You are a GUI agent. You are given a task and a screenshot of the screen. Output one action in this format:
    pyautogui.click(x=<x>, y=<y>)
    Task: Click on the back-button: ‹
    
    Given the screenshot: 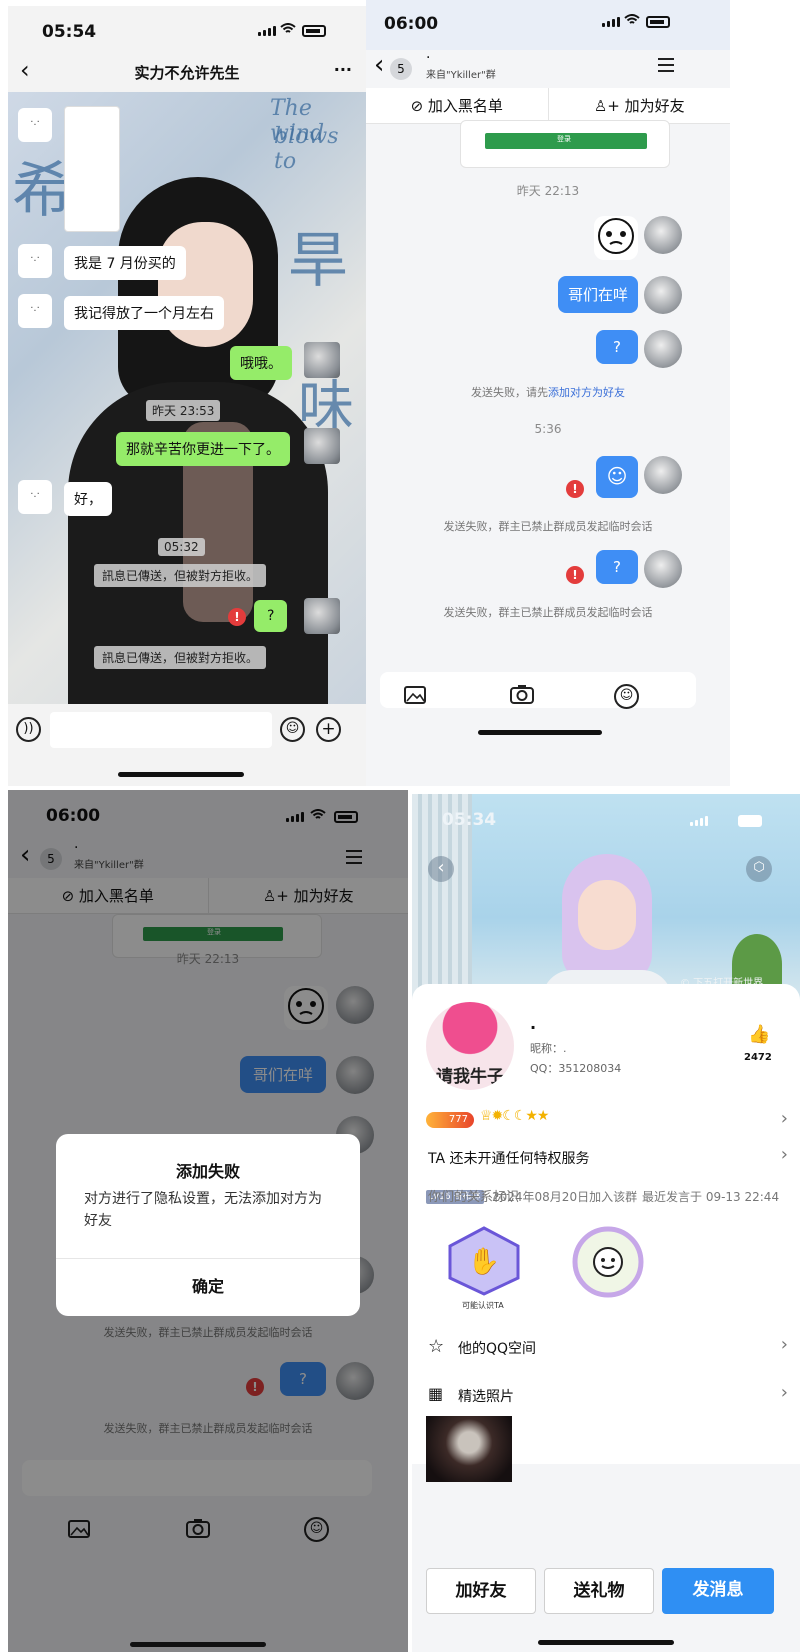 What is the action you would take?
    pyautogui.click(x=379, y=65)
    